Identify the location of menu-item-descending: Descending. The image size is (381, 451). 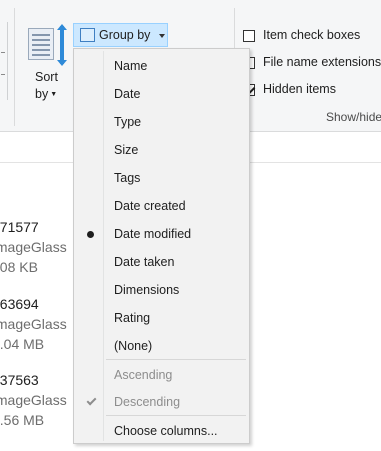
(161, 402).